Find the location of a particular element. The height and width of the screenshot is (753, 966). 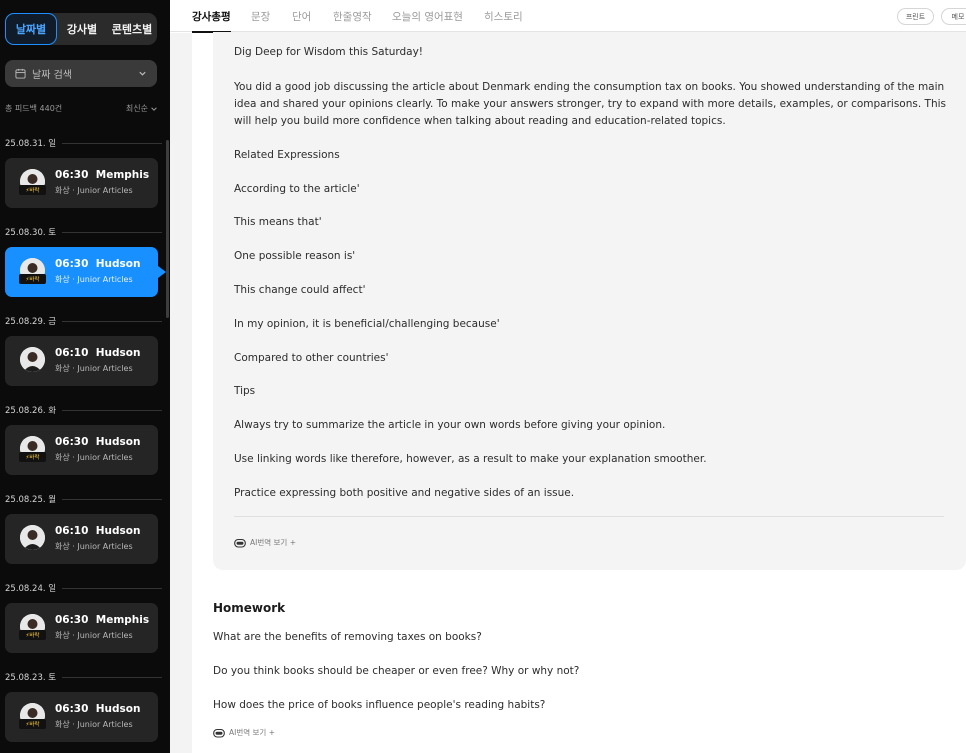

sort-label: 최신순 is located at coordinates (136, 108).